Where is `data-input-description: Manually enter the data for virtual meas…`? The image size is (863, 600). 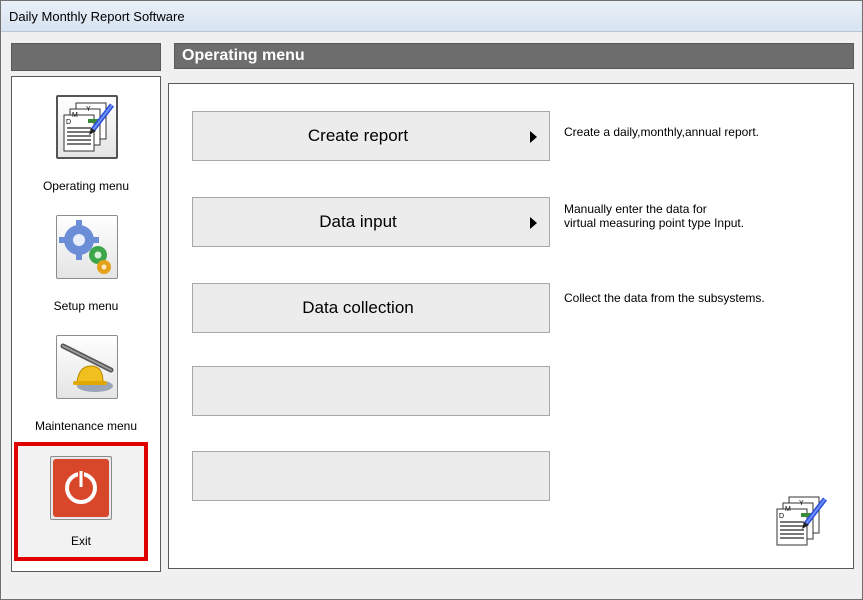
data-input-description: Manually enter the data for virtual meas… is located at coordinates (704, 216).